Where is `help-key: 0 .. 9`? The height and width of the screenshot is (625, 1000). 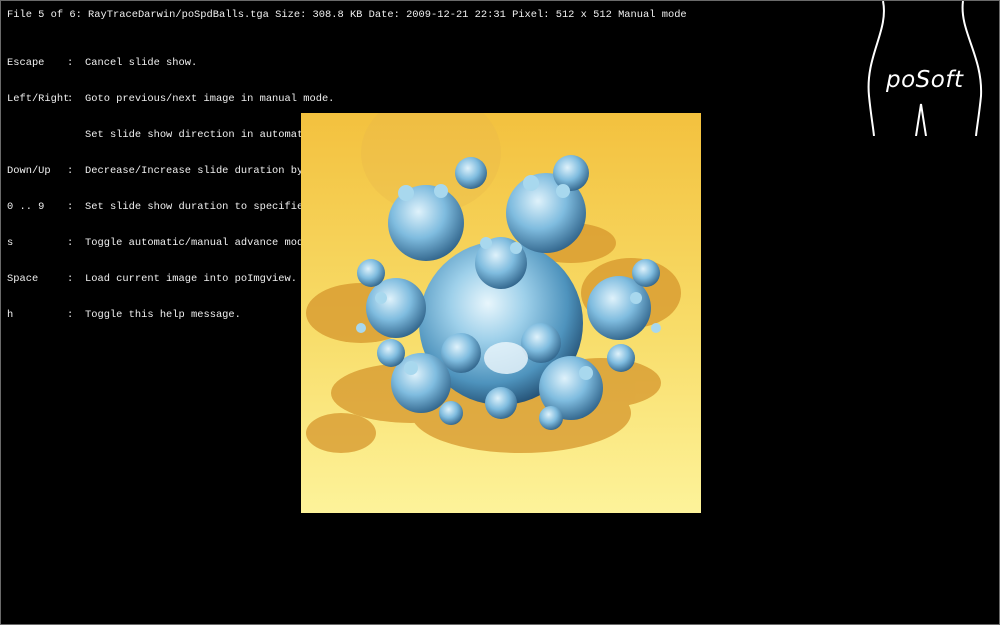 help-key: 0 .. 9 is located at coordinates (26, 207).